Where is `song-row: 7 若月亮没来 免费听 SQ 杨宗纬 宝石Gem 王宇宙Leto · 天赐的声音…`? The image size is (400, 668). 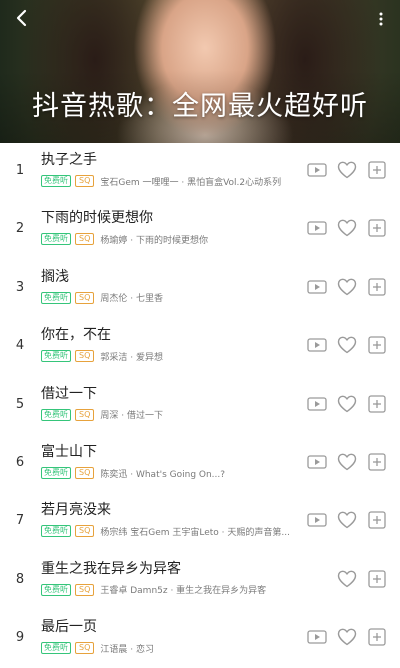
song-row: 7 若月亮没来 免费听 SQ 杨宗纬 宝石Gem 王宇宙Leto · 天赐的声音… is located at coordinates (200, 522).